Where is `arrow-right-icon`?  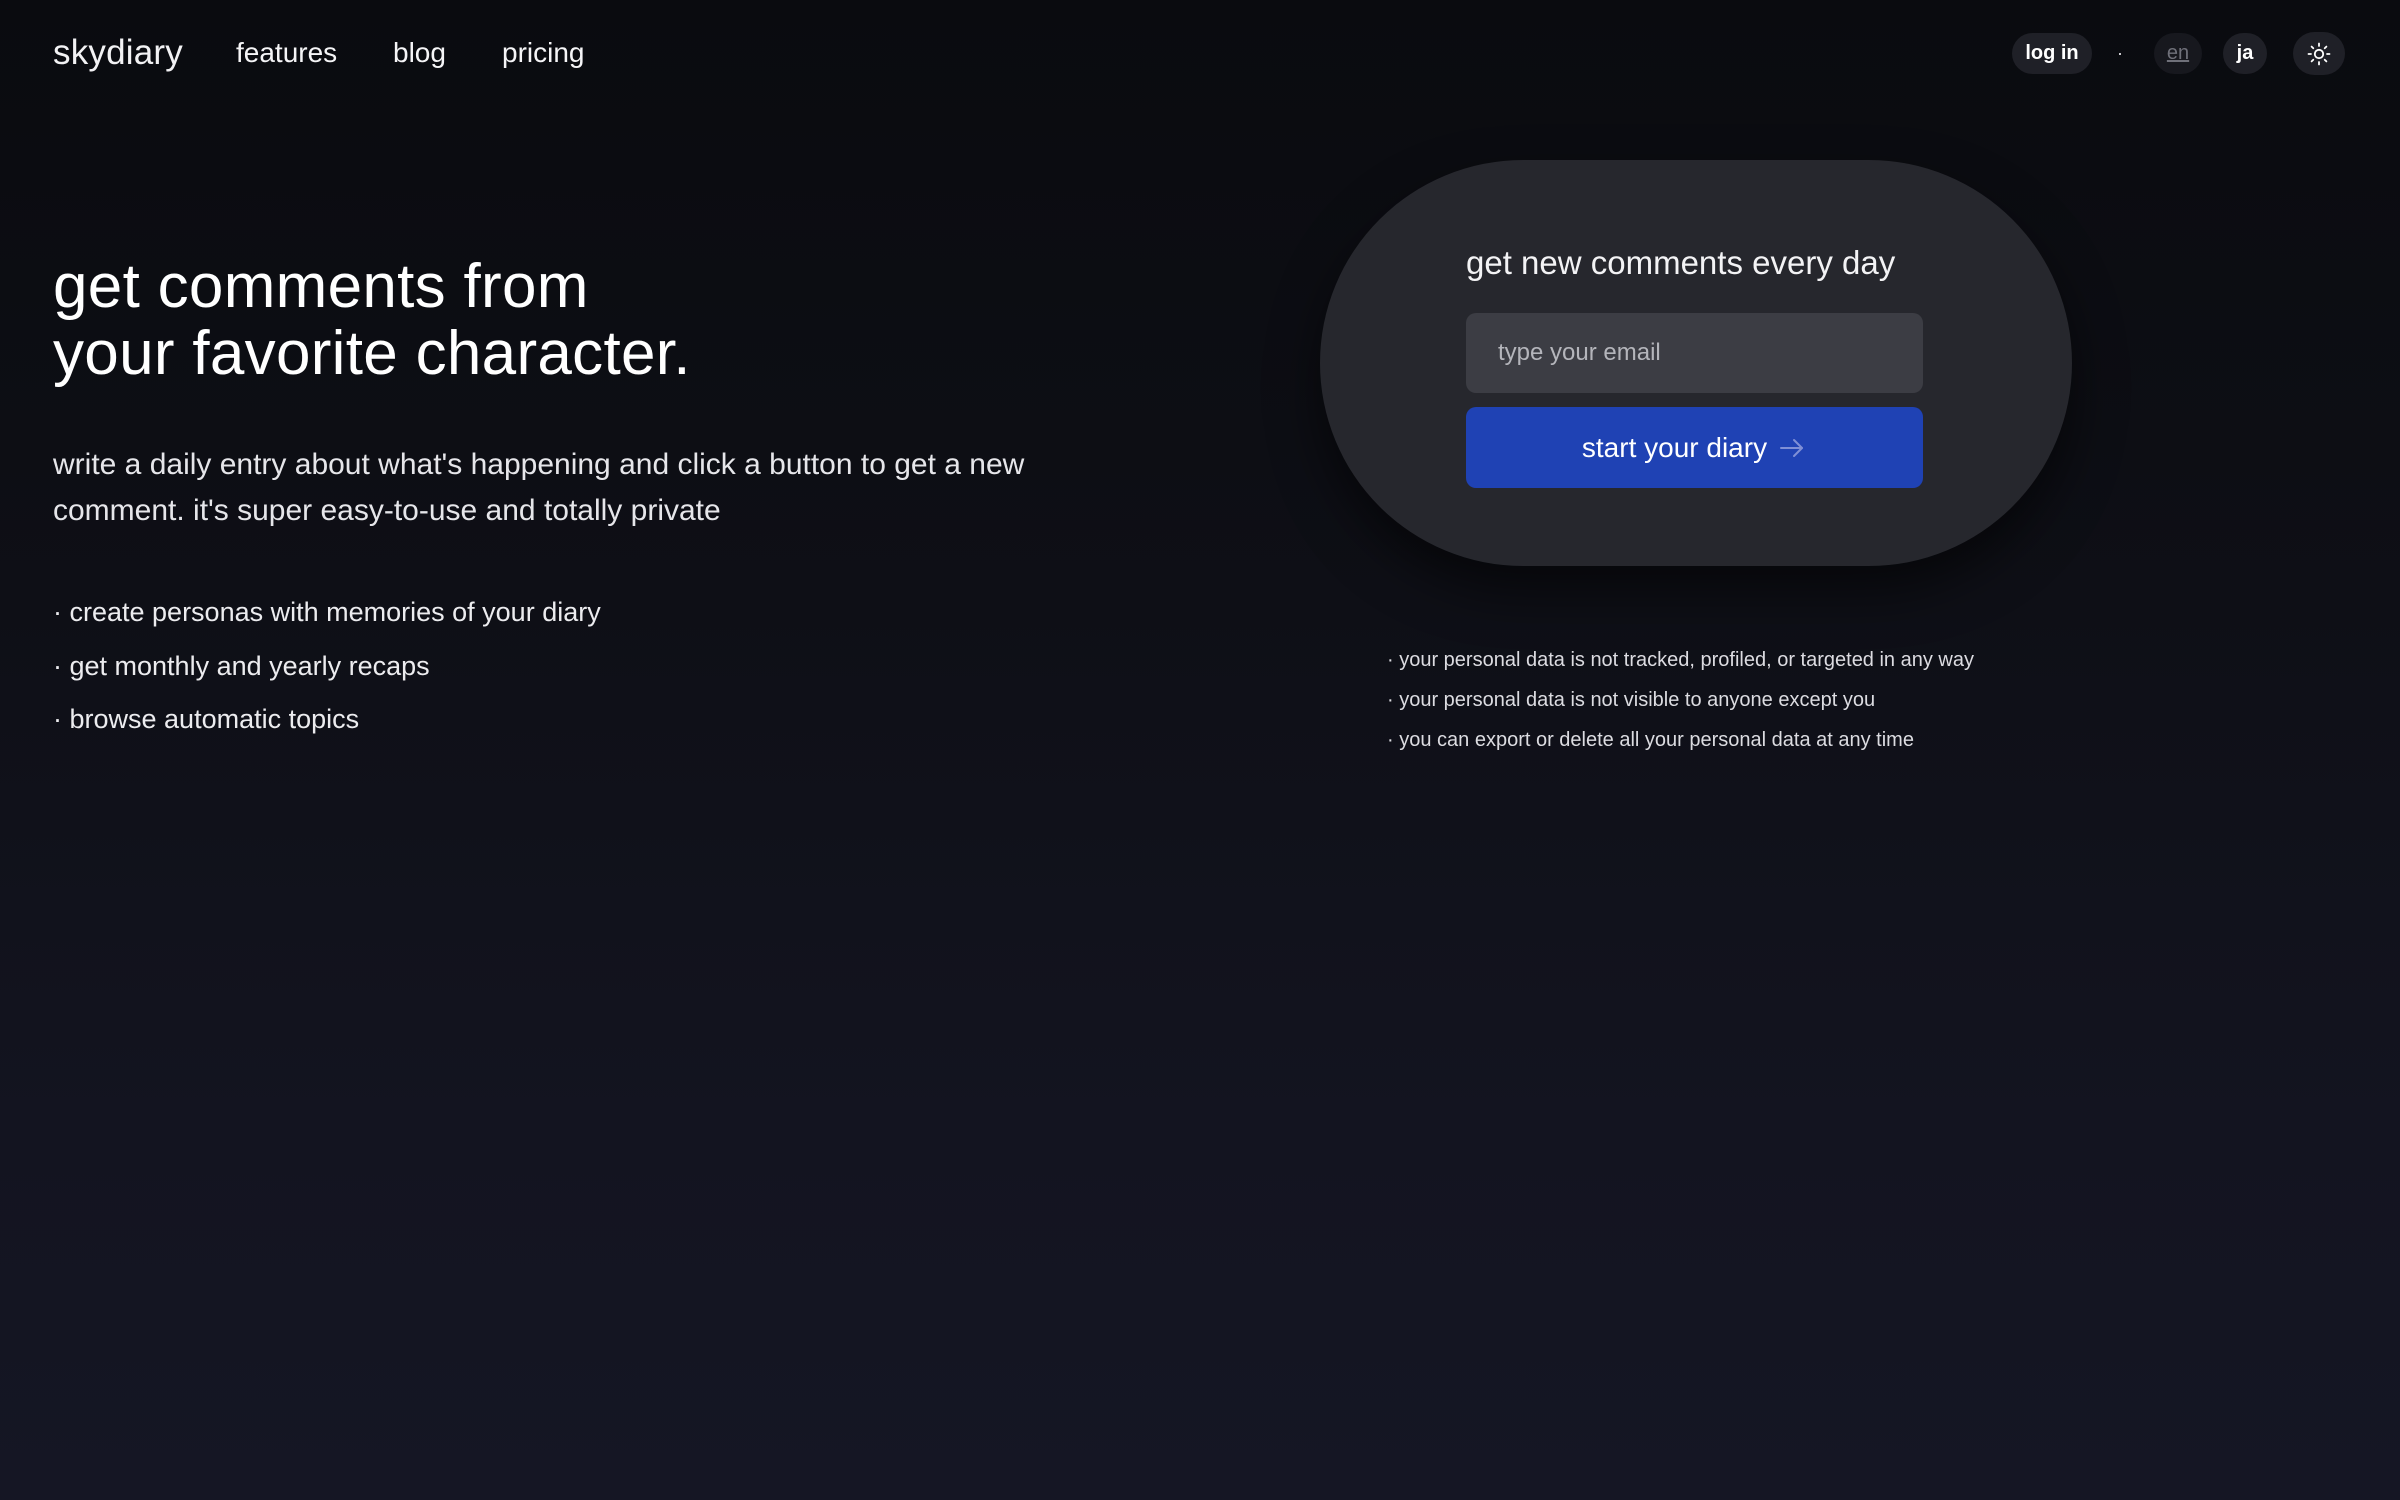 arrow-right-icon is located at coordinates (1792, 447).